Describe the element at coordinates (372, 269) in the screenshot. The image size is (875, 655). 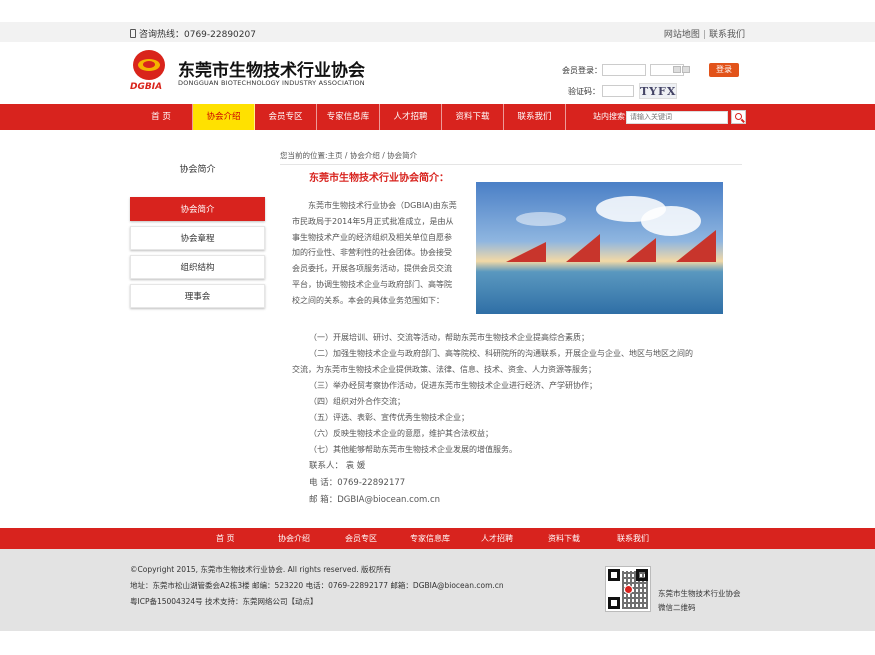
I see `intro-line: 会员委托，开展各项服务活动，提供会员交流` at that location.